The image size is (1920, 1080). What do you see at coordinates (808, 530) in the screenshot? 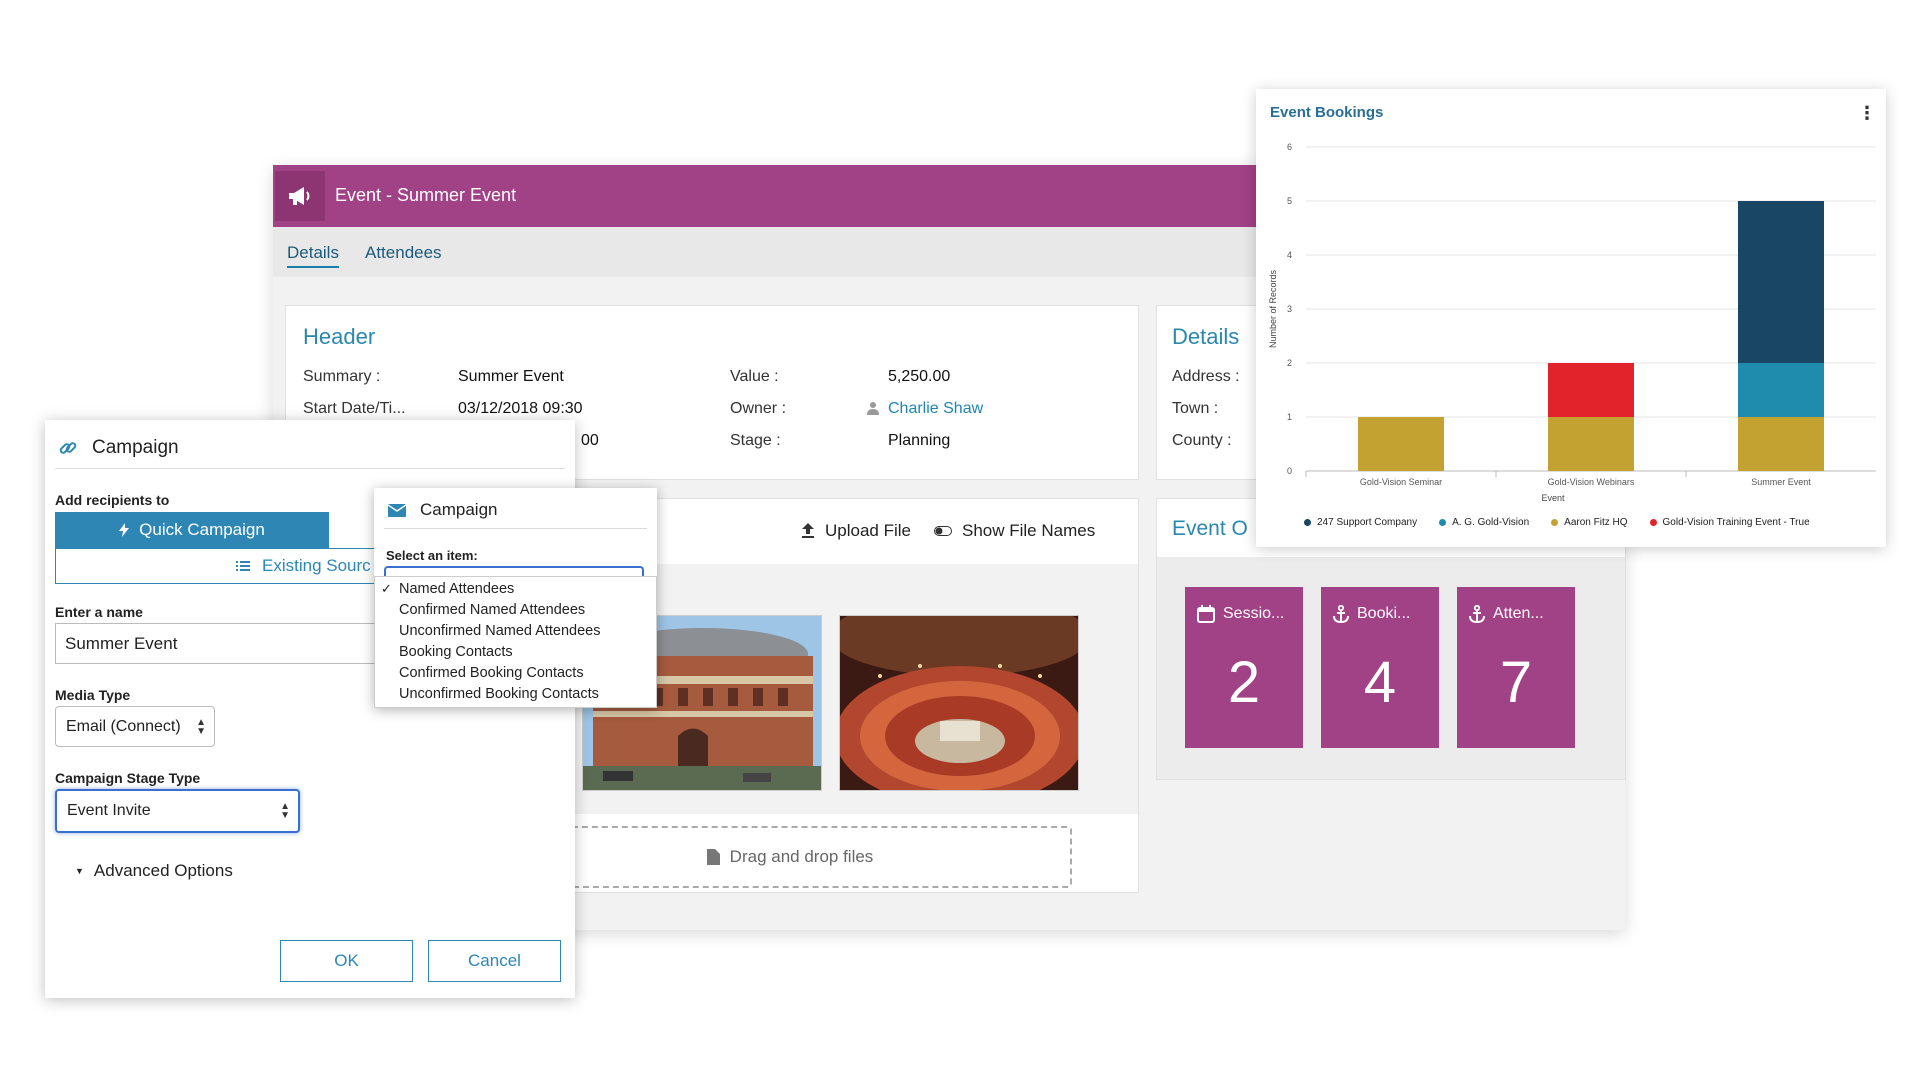
I see `upload-icon` at bounding box center [808, 530].